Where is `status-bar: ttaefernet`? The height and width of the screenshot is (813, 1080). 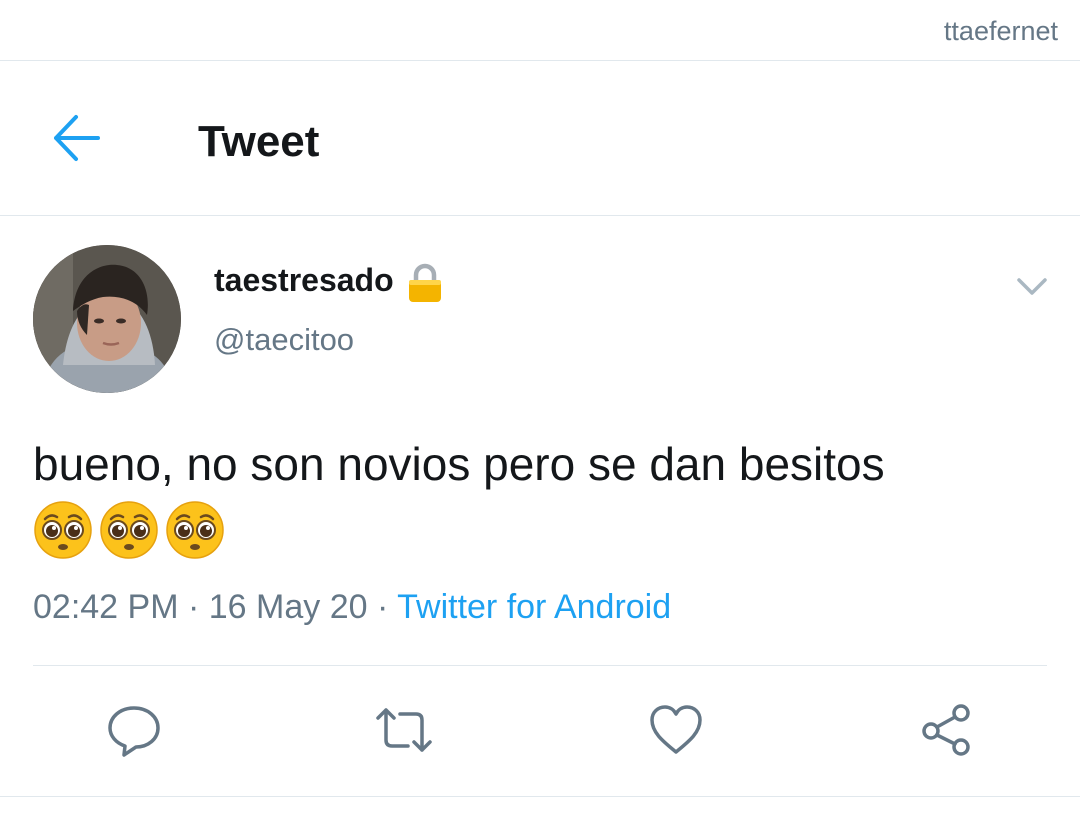 status-bar: ttaefernet is located at coordinates (540, 30).